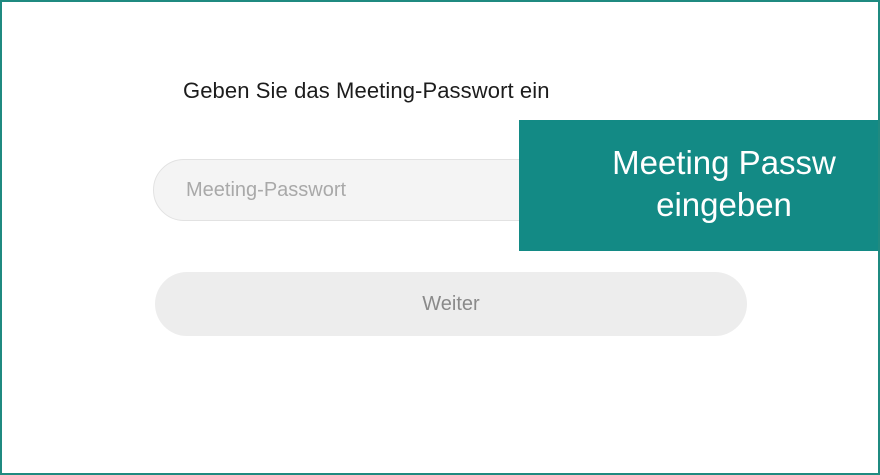  Describe the element at coordinates (366, 90) in the screenshot. I see `dialog-title: Geben Sie das Meeting-Passwort ein` at that location.